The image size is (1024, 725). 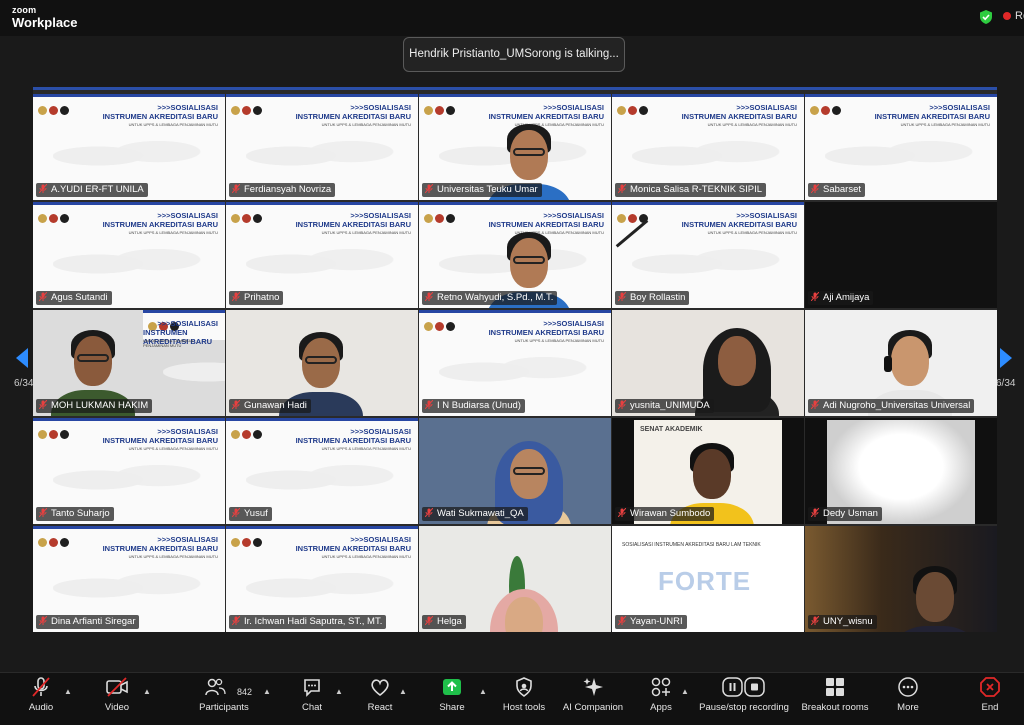 What do you see at coordinates (848, 621) in the screenshot?
I see `participant-name: UNY_wisnu` at bounding box center [848, 621].